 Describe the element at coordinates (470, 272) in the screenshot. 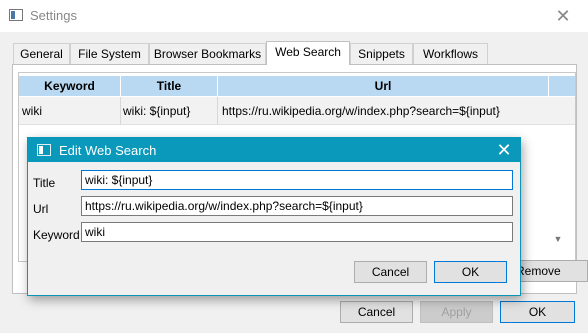

I see `dialog-ok-button: OK` at that location.